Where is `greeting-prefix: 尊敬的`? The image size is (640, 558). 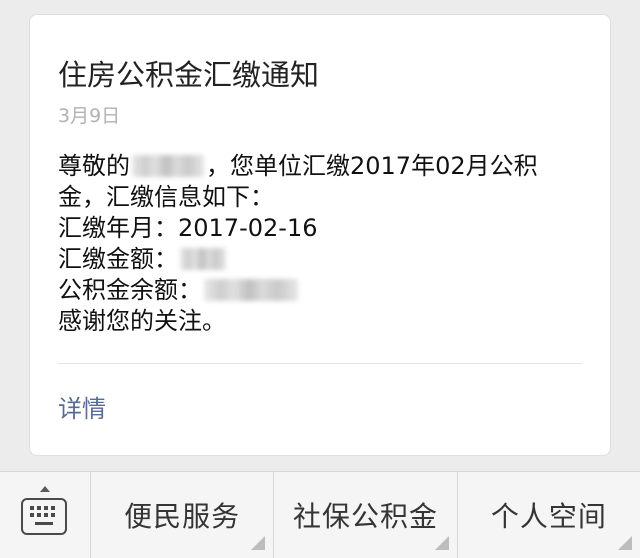 greeting-prefix: 尊敬的 is located at coordinates (94, 166).